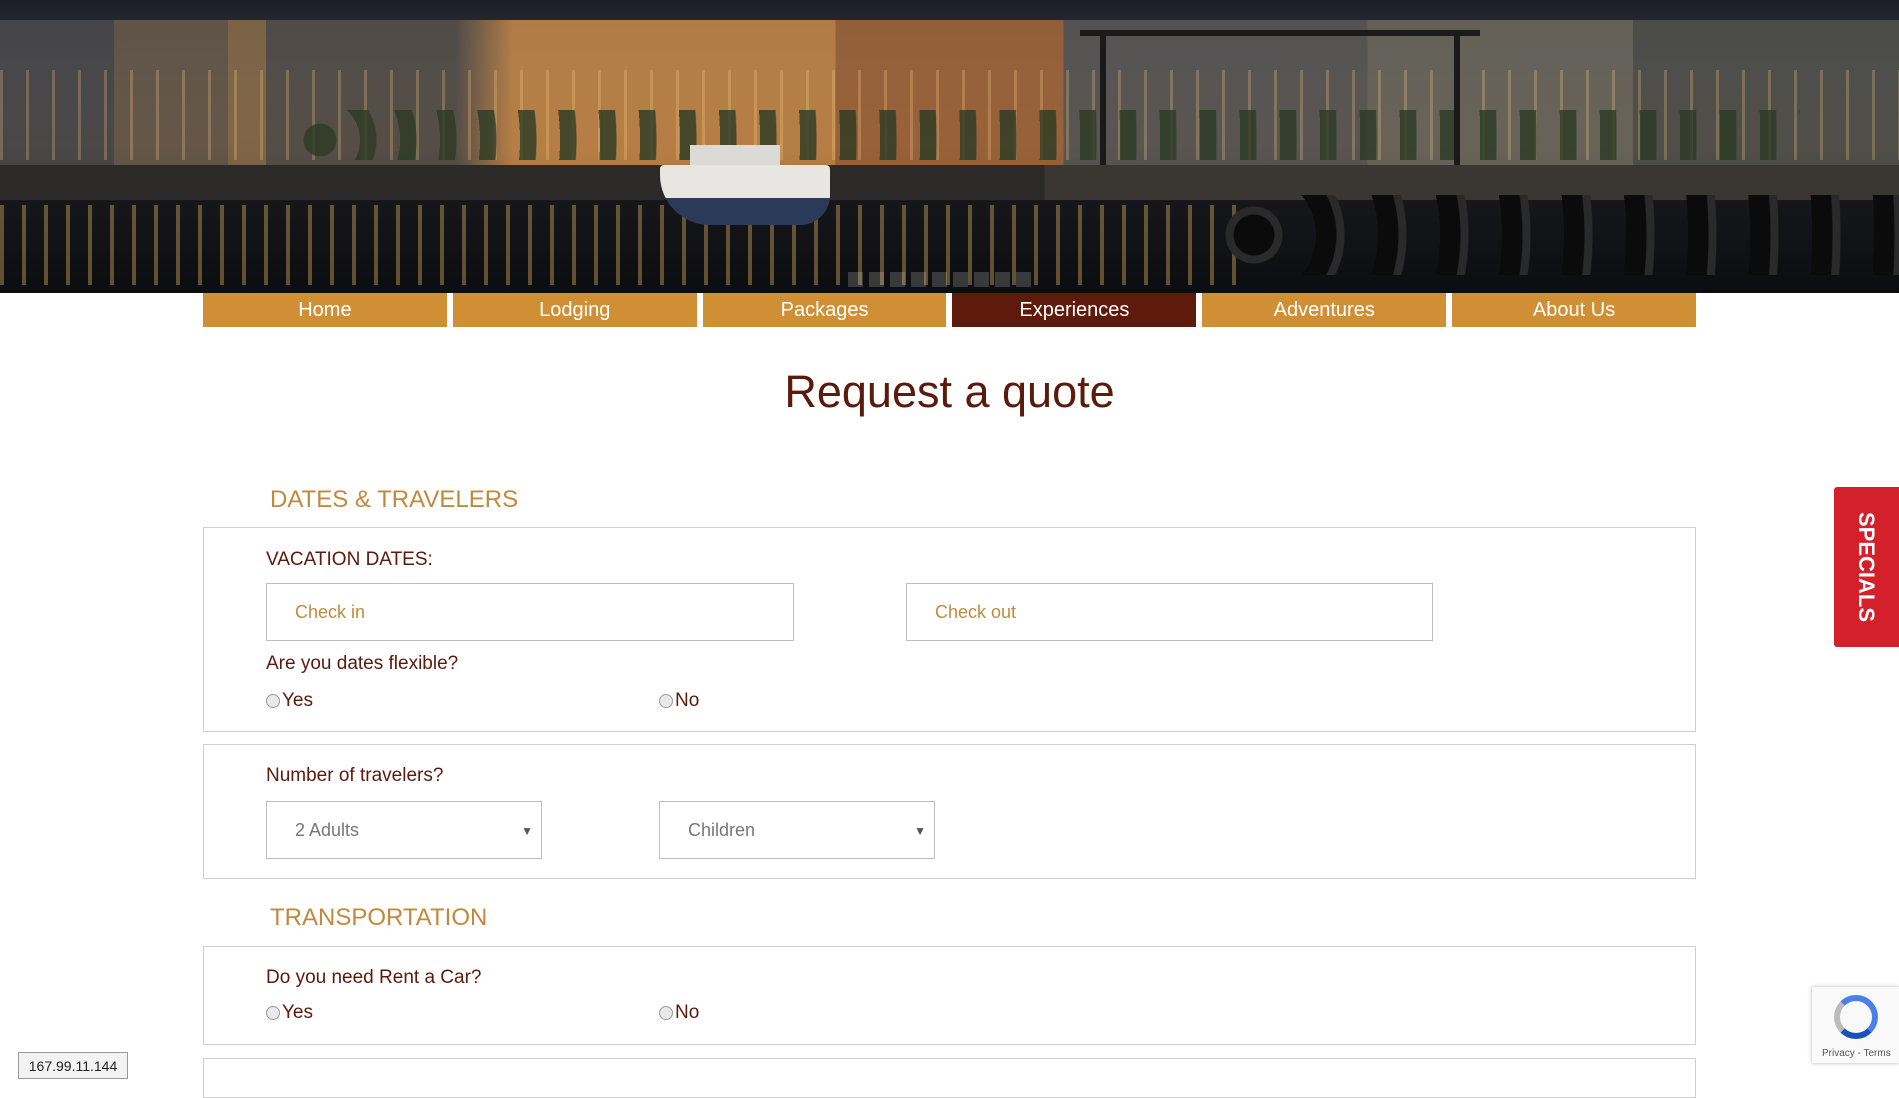 Image resolution: width=1899 pixels, height=1098 pixels. What do you see at coordinates (949, 995) in the screenshot?
I see `rent-car-box: Do you need Rent a Car? Yes No` at bounding box center [949, 995].